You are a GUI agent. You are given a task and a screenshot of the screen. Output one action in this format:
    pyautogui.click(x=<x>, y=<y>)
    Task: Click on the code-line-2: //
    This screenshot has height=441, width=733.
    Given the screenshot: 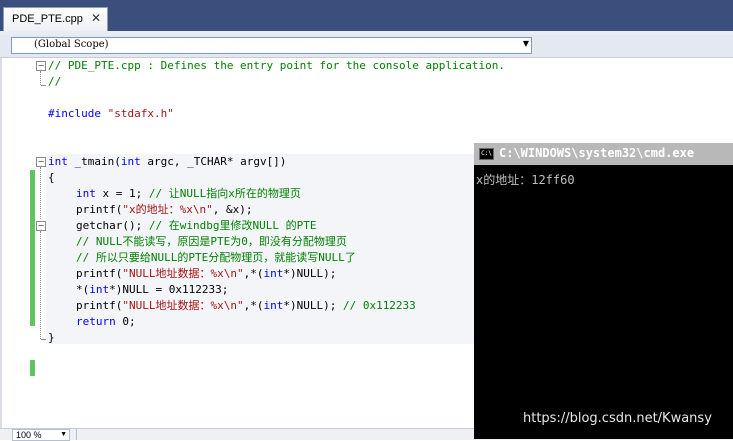 What is the action you would take?
    pyautogui.click(x=55, y=81)
    